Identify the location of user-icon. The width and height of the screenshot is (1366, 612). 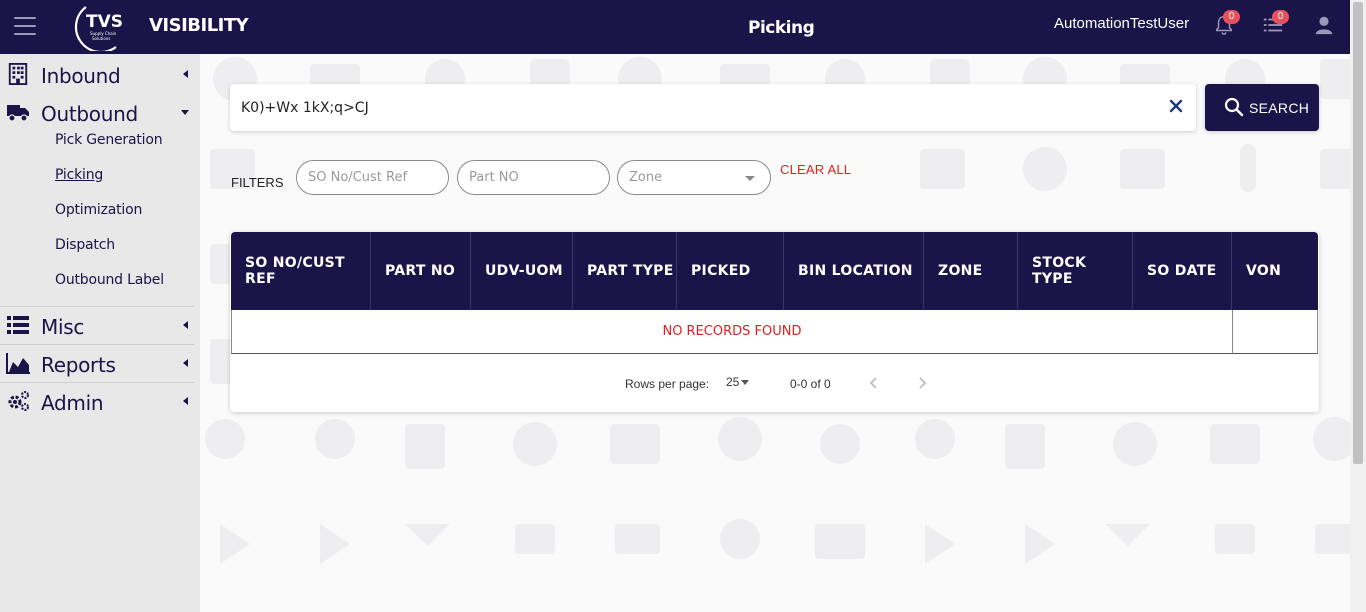
(1324, 25).